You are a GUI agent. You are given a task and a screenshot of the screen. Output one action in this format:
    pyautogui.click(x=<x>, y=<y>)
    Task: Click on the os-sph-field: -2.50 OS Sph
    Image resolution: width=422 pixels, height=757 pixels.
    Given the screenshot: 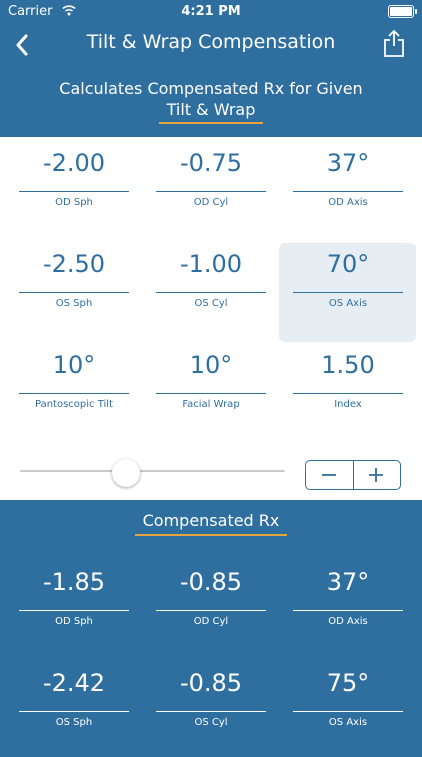 What is the action you would take?
    pyautogui.click(x=74, y=288)
    